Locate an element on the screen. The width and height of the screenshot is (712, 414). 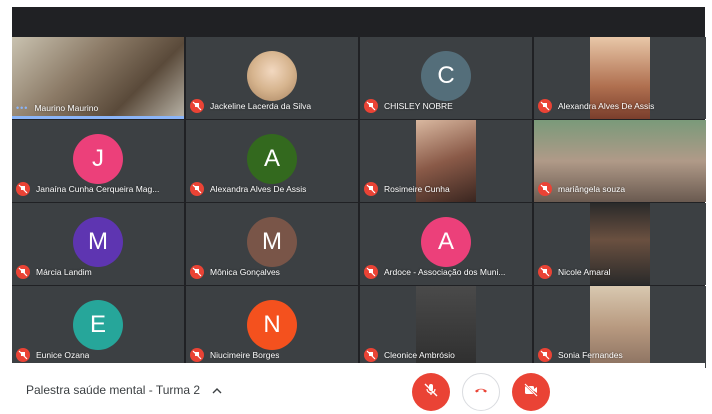
camera-off-icon is located at coordinates (531, 392).